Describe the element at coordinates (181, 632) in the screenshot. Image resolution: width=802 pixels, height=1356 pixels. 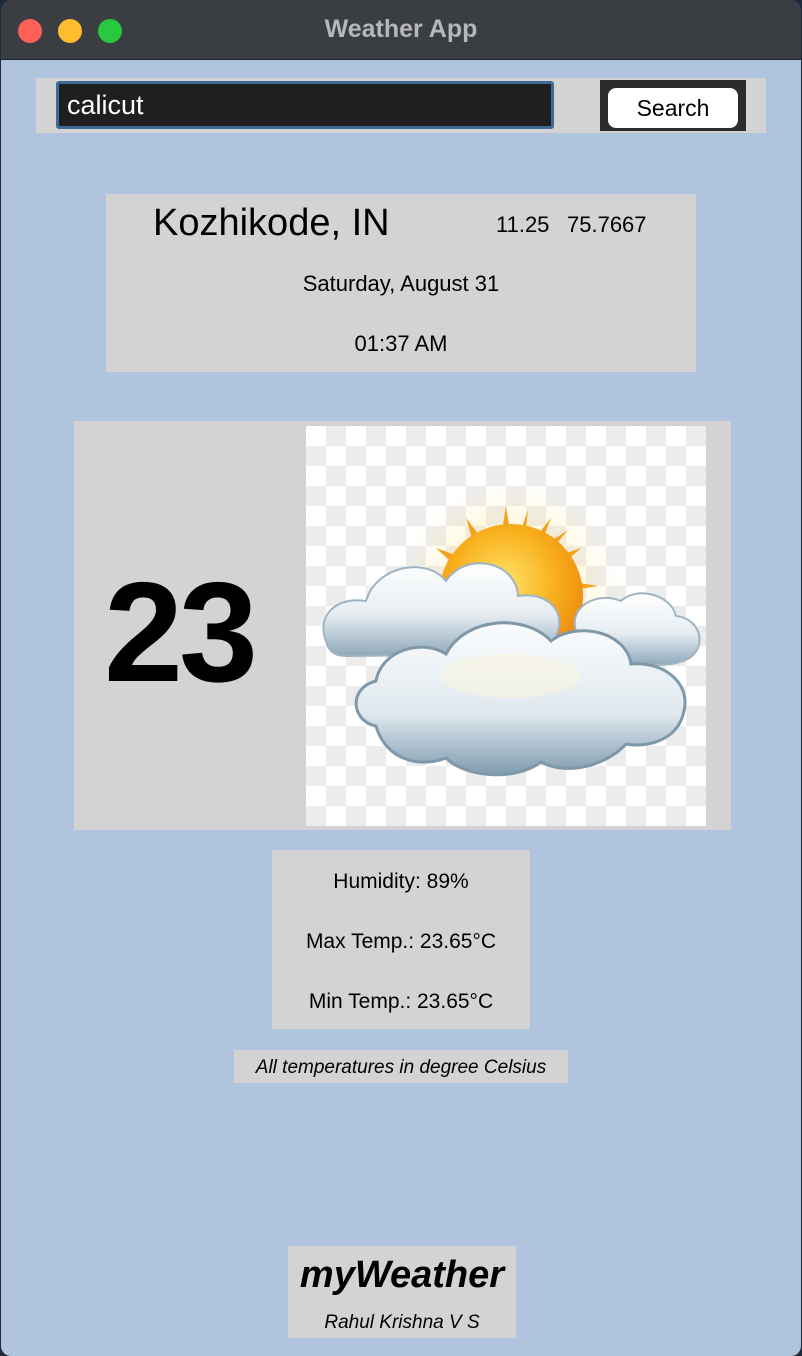
I see `current-temperature: 23` at that location.